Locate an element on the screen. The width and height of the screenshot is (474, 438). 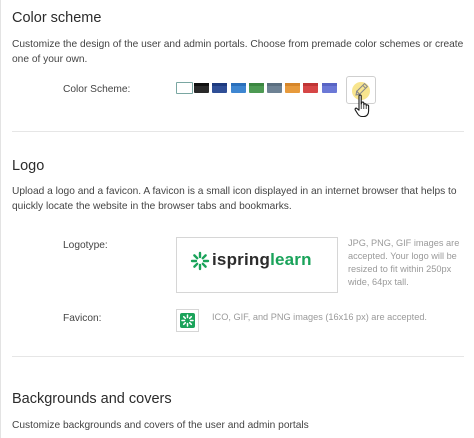
ispring-logo-icon is located at coordinates (200, 261).